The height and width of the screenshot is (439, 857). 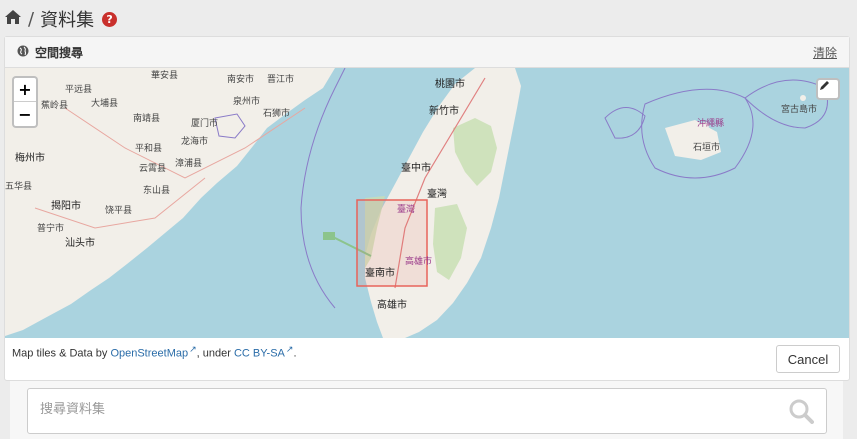 What do you see at coordinates (444, 111) in the screenshot?
I see `map-label: 新竹市` at bounding box center [444, 111].